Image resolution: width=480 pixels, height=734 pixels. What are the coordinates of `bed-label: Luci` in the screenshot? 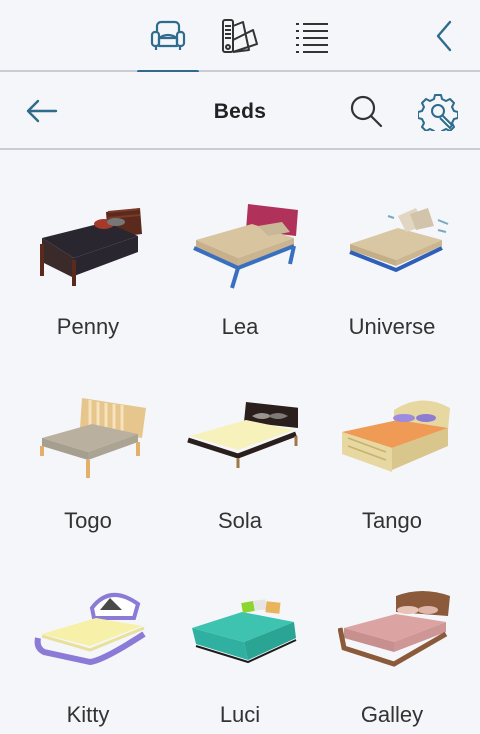 It's located at (240, 714).